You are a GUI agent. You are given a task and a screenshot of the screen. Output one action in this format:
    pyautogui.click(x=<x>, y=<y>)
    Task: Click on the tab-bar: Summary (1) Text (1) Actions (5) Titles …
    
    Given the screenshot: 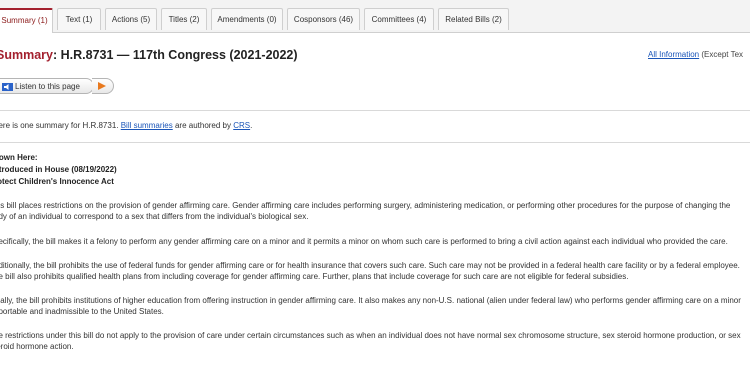 What is the action you would take?
    pyautogui.click(x=375, y=16)
    